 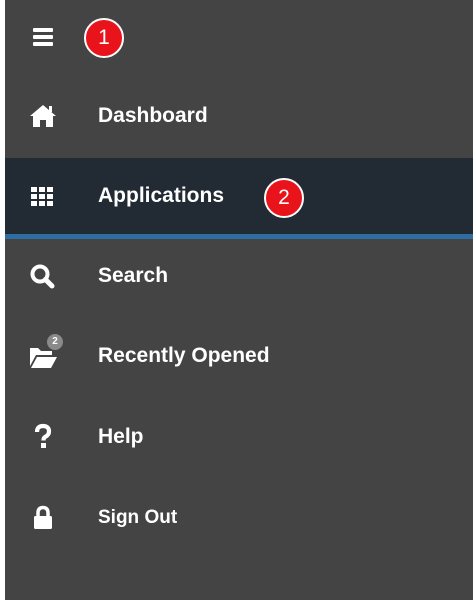 What do you see at coordinates (284, 198) in the screenshot?
I see `callout-marker-2: 2` at bounding box center [284, 198].